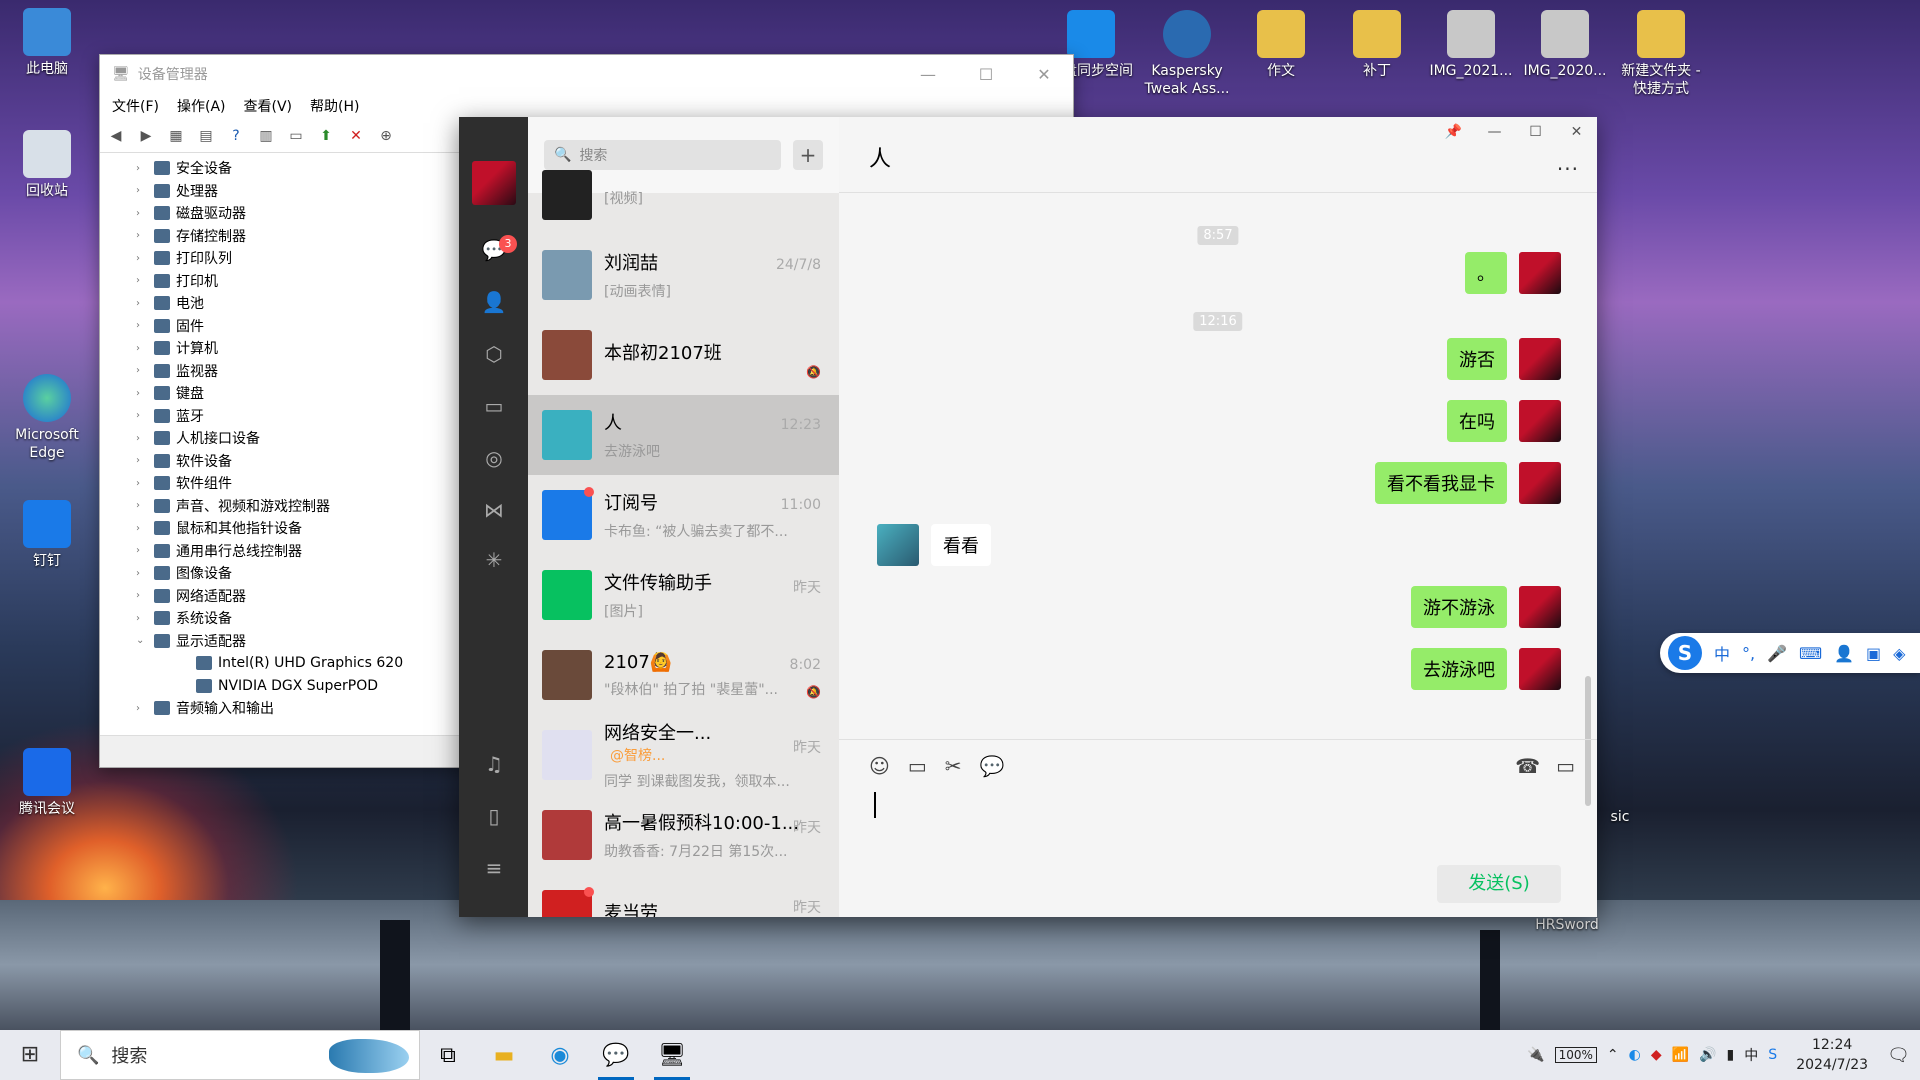 The height and width of the screenshot is (1080, 1920). Describe the element at coordinates (494, 510) in the screenshot. I see `channels-icon: ⋈` at that location.